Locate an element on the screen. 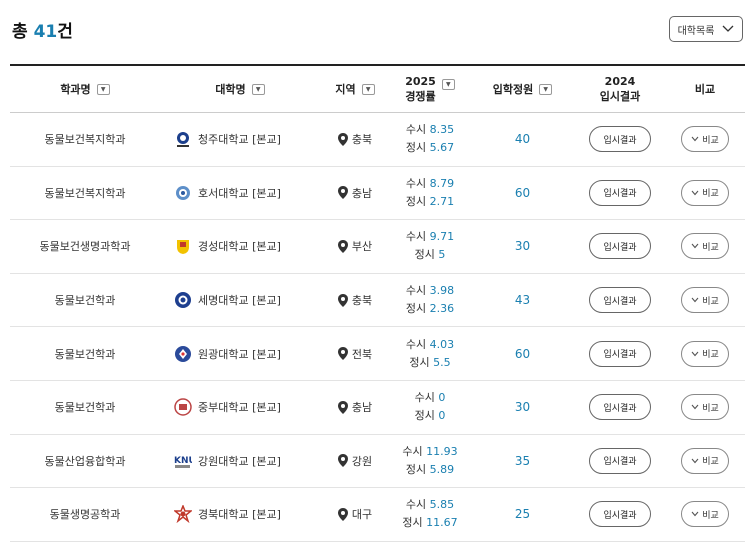 Image resolution: width=750 pixels, height=542 pixels. university-list-label: 대학목록 is located at coordinates (696, 31).